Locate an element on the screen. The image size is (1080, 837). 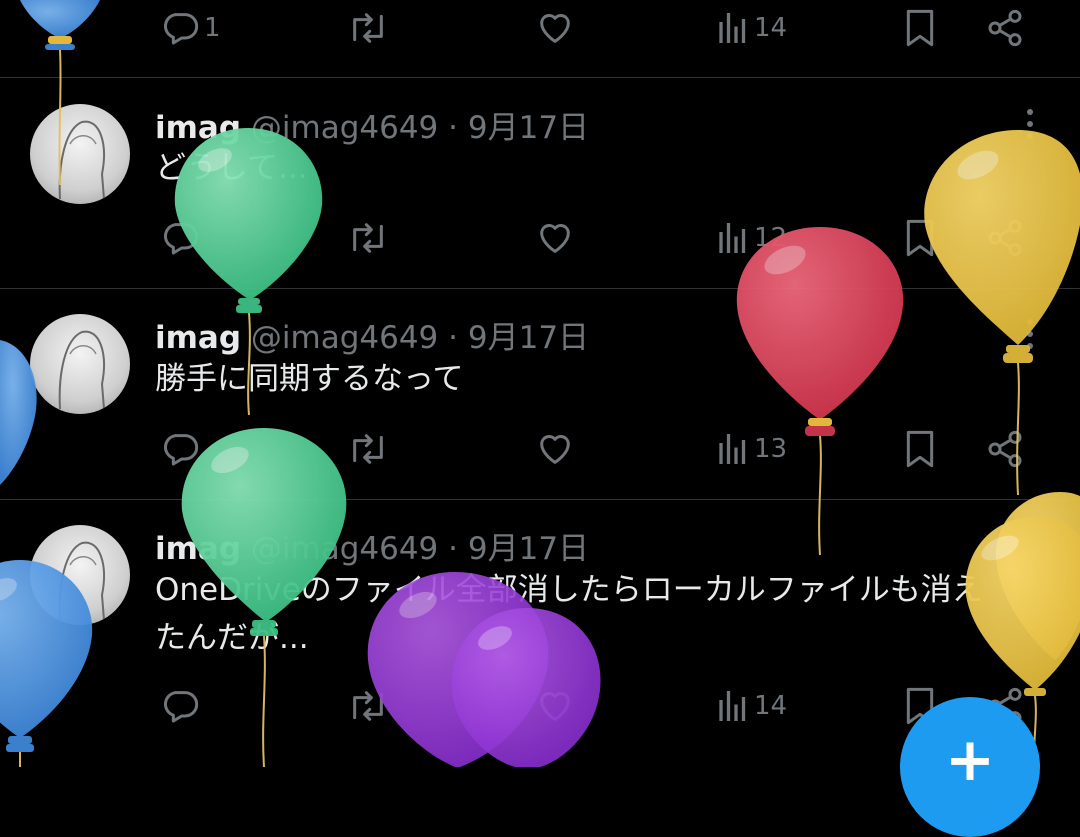
views-button: 13 is located at coordinates (751, 449).